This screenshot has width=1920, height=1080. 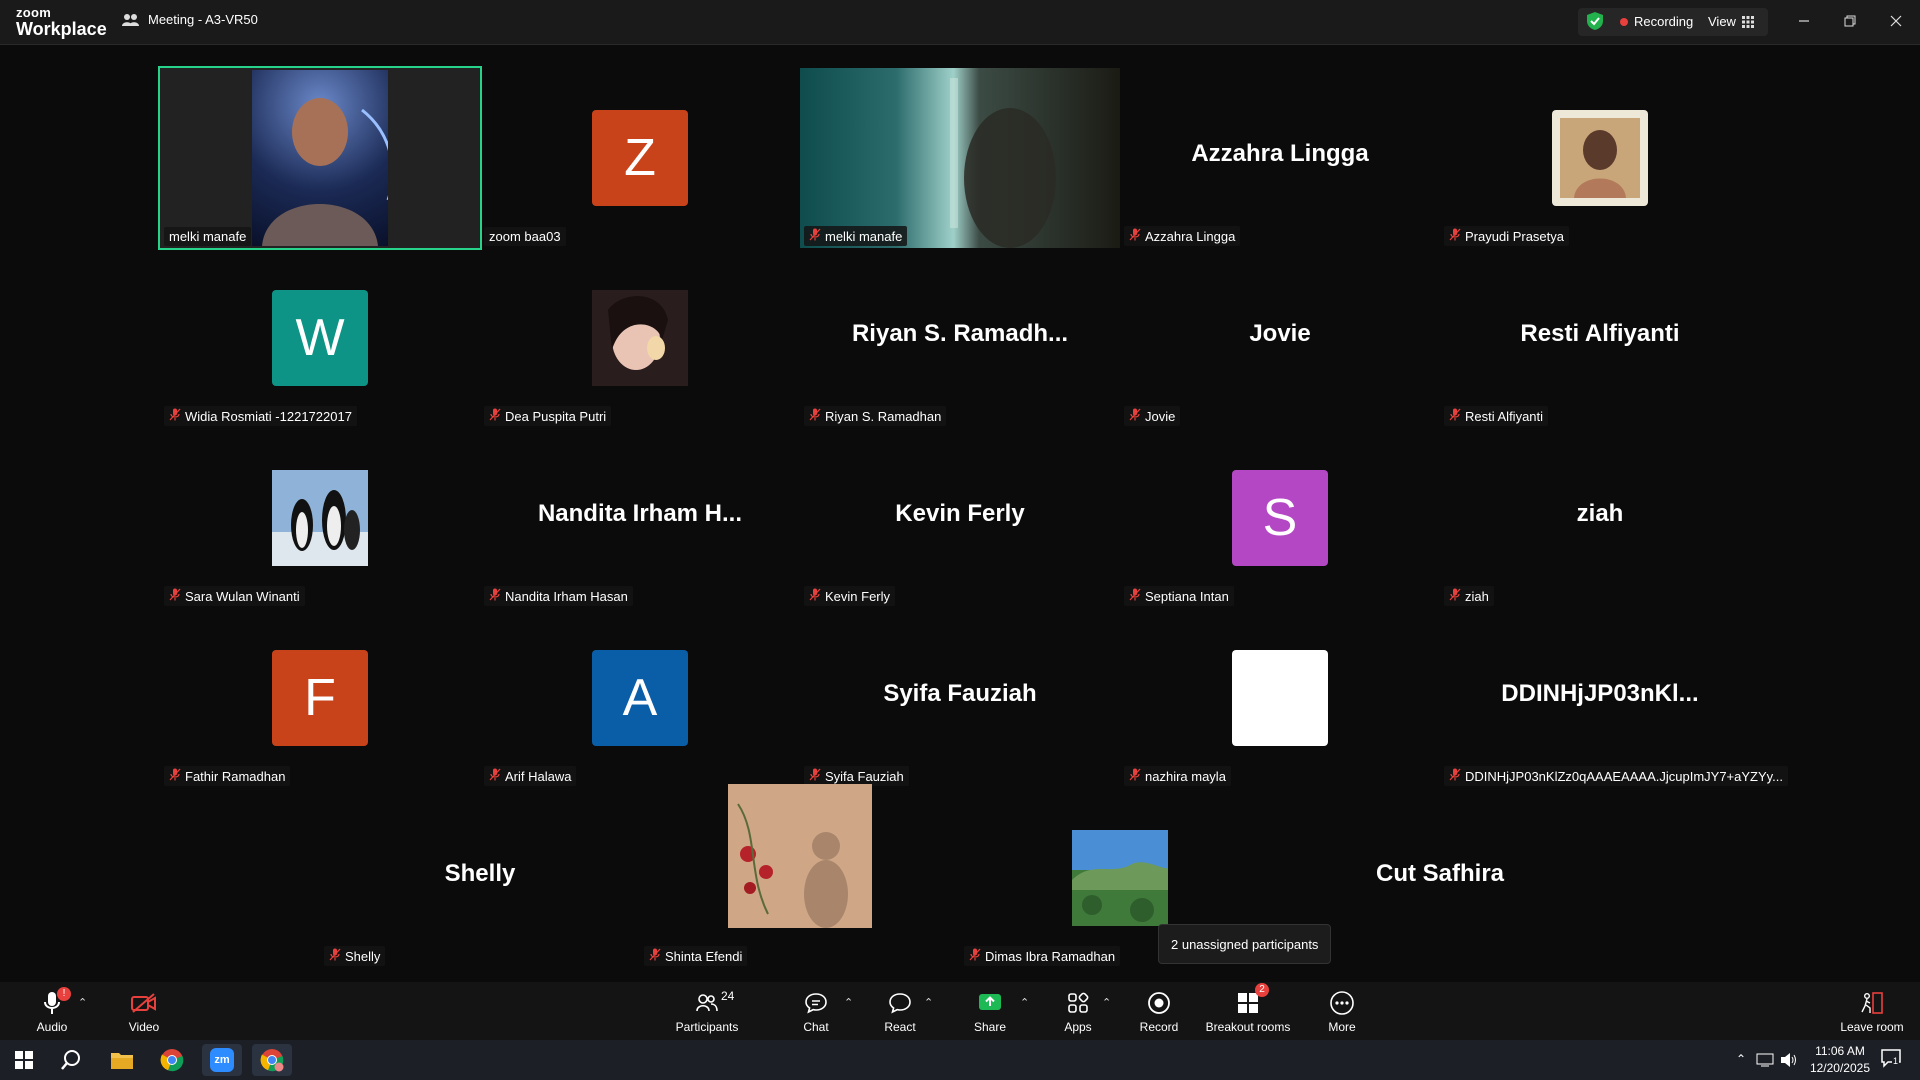 I want to click on chat-options-chevron-icon: ⌃, so click(x=848, y=1002).